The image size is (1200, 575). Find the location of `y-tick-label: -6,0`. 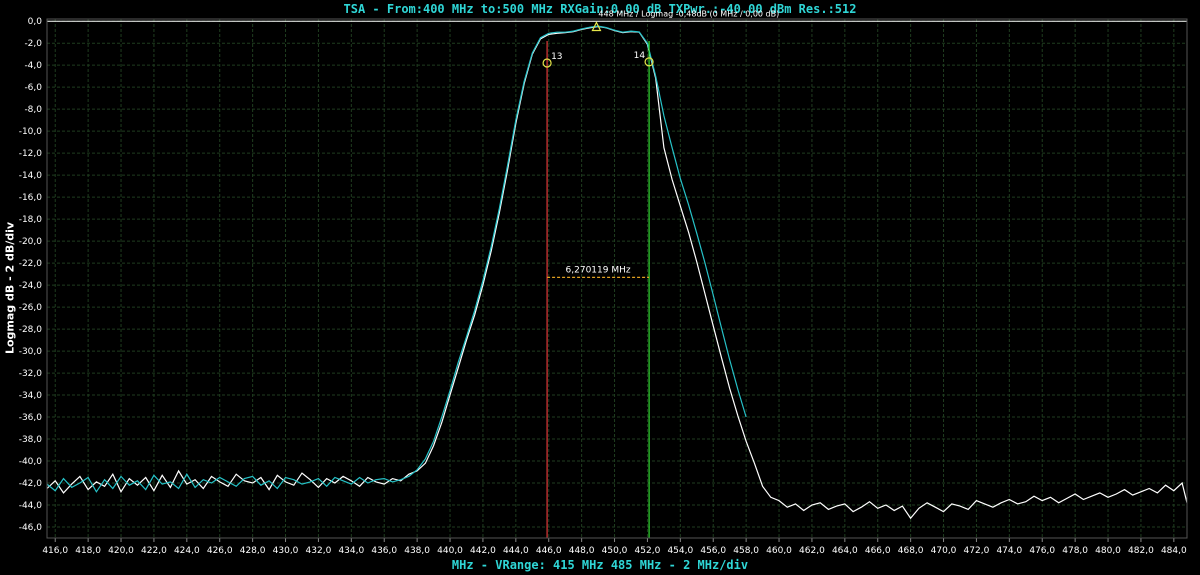

y-tick-label: -6,0 is located at coordinates (33, 88).